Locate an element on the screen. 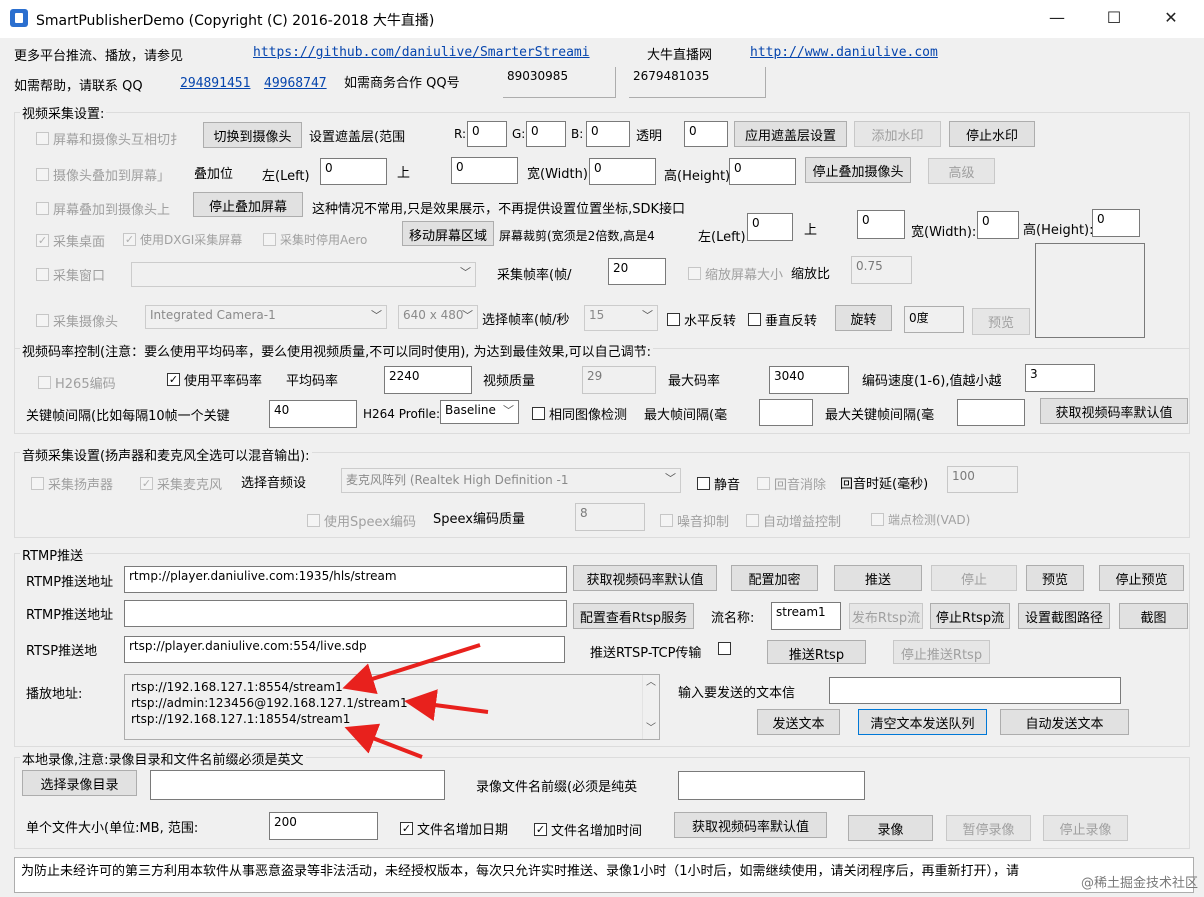  audio-device-select: 麦克风阵列 (Realtek High Definition -1 ﹀ is located at coordinates (511, 480).